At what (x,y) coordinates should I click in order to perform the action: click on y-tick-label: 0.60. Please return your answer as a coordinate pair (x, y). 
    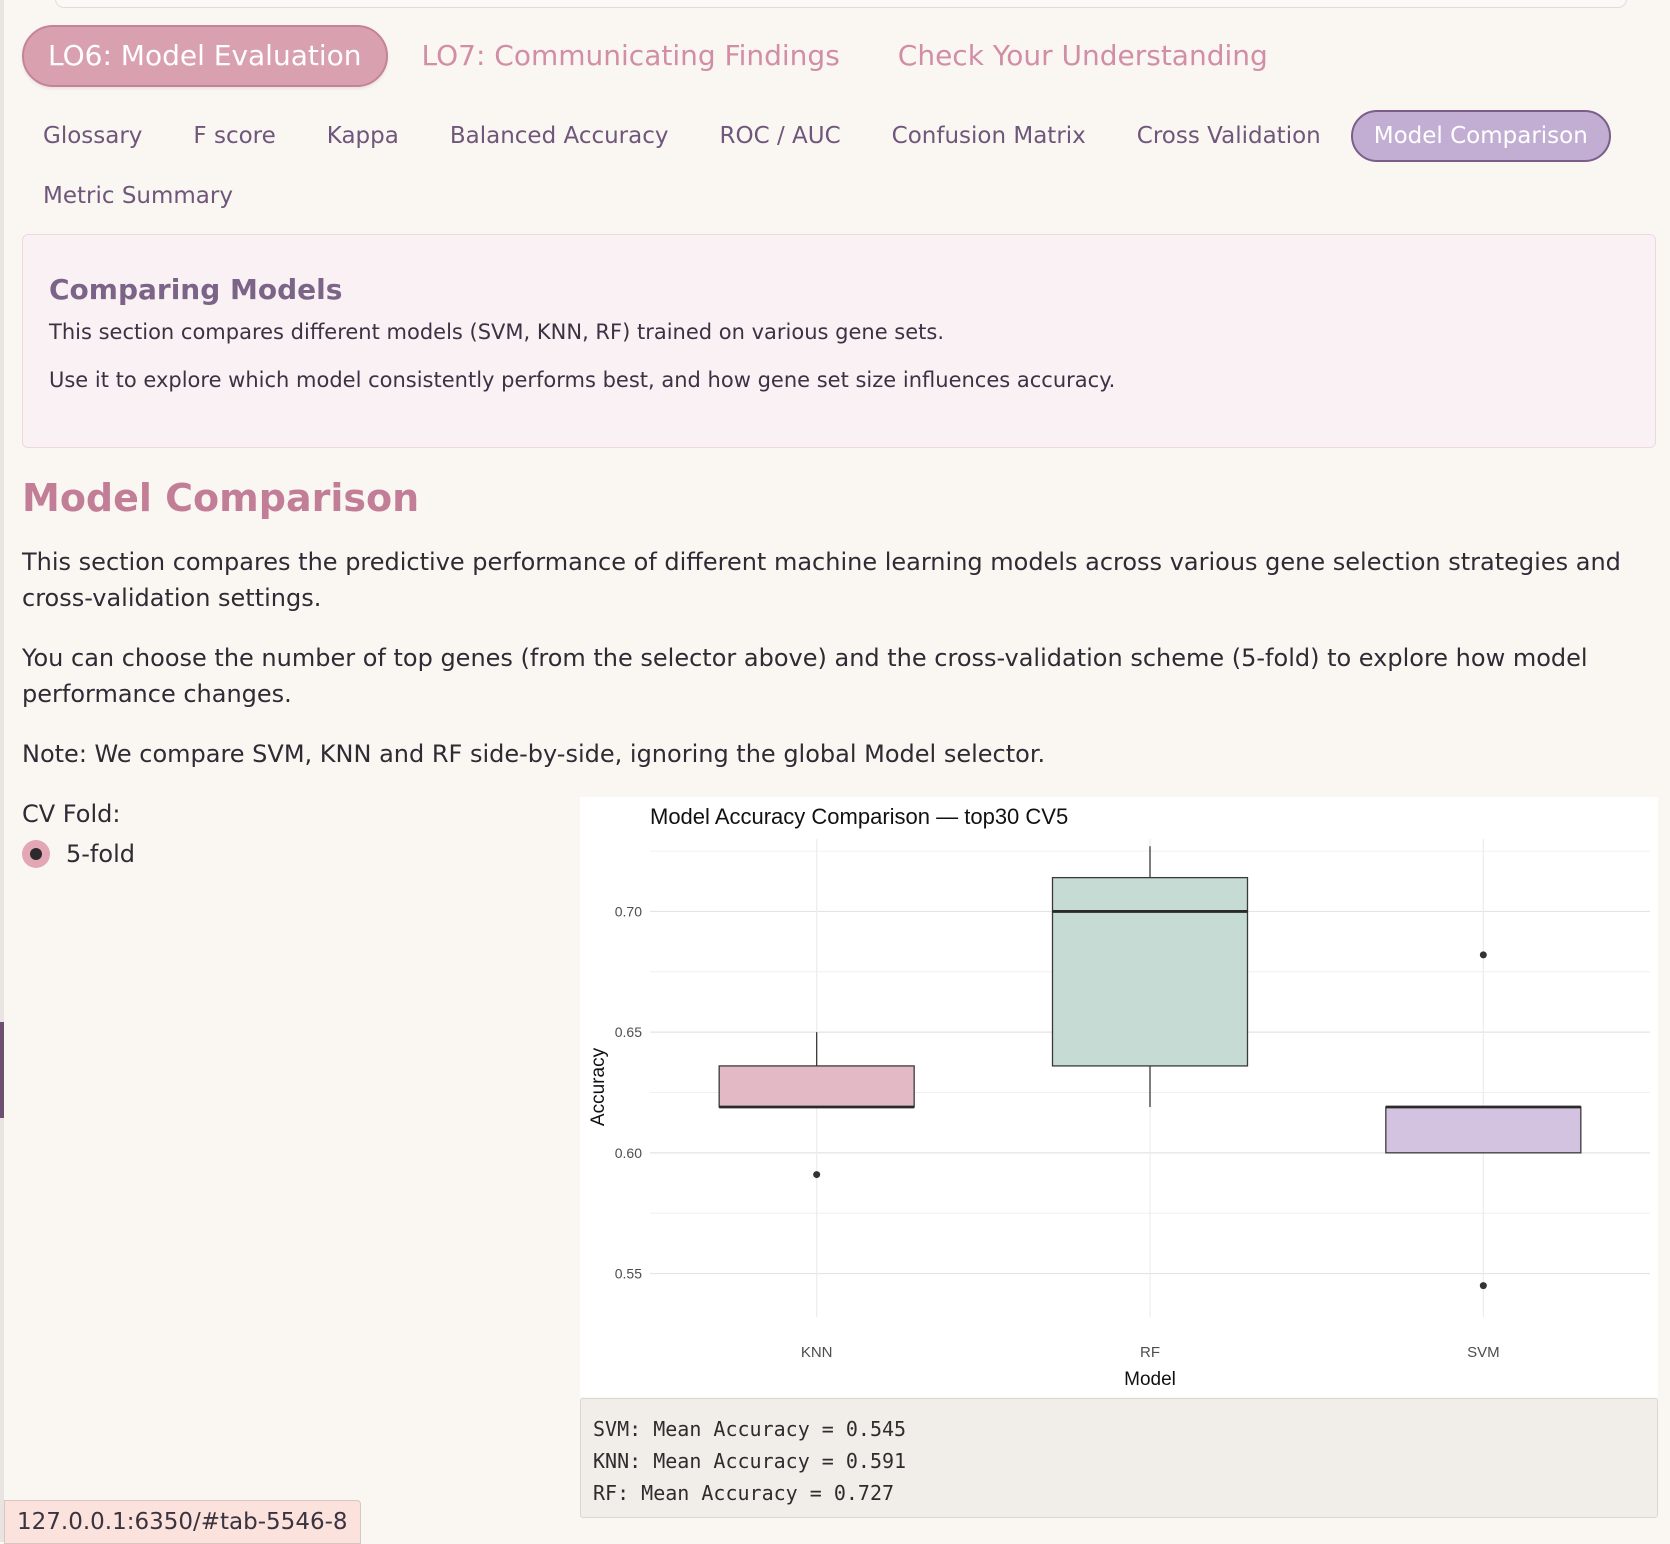
    Looking at the image, I should click on (628, 1153).